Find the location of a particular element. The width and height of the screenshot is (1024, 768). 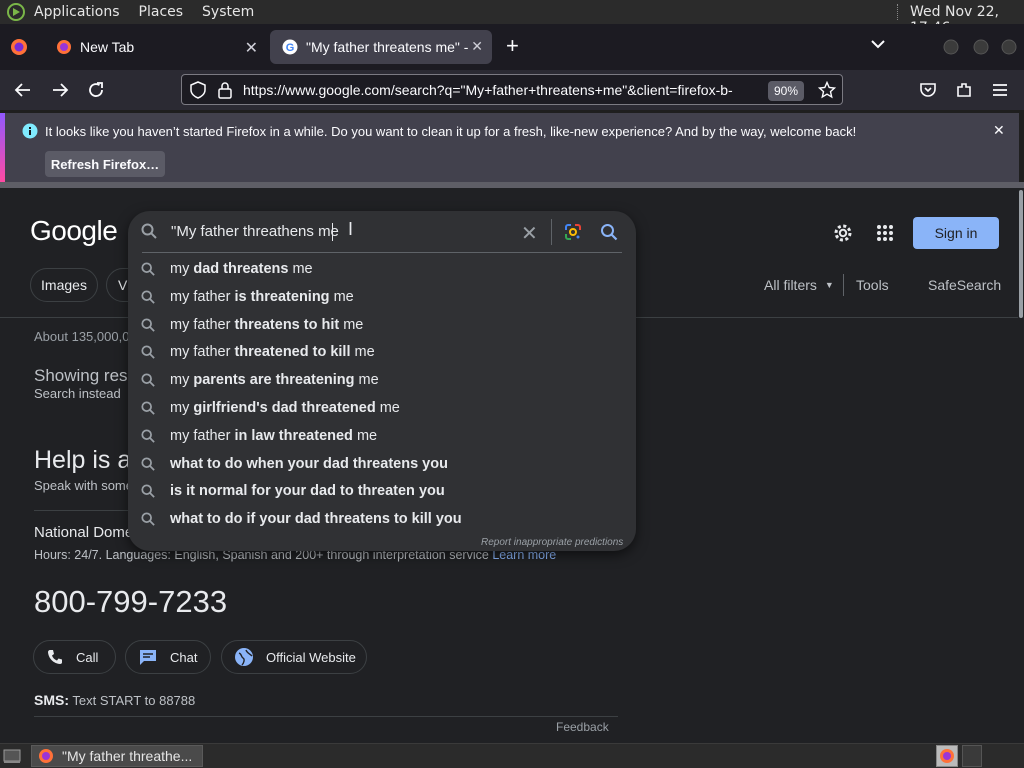

close-window-icon is located at coordinates (1009, 47).